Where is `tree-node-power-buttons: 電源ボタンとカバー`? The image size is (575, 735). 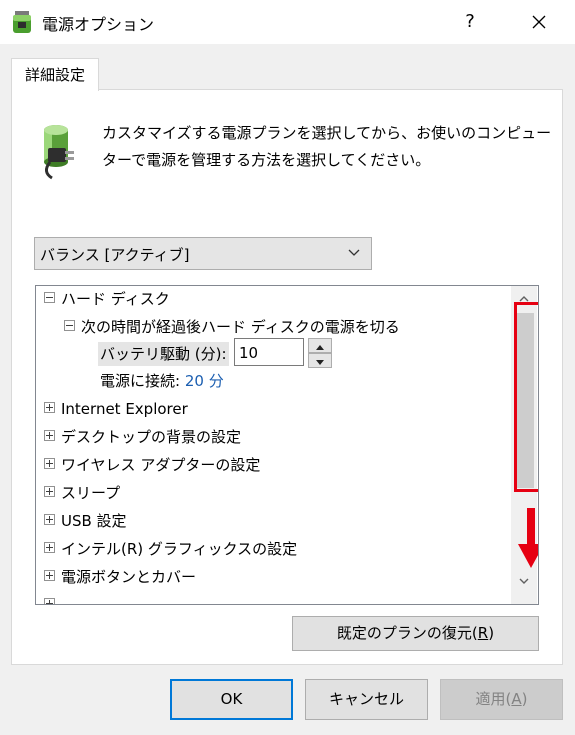
tree-node-power-buttons: 電源ボタンとカバー is located at coordinates (120, 577).